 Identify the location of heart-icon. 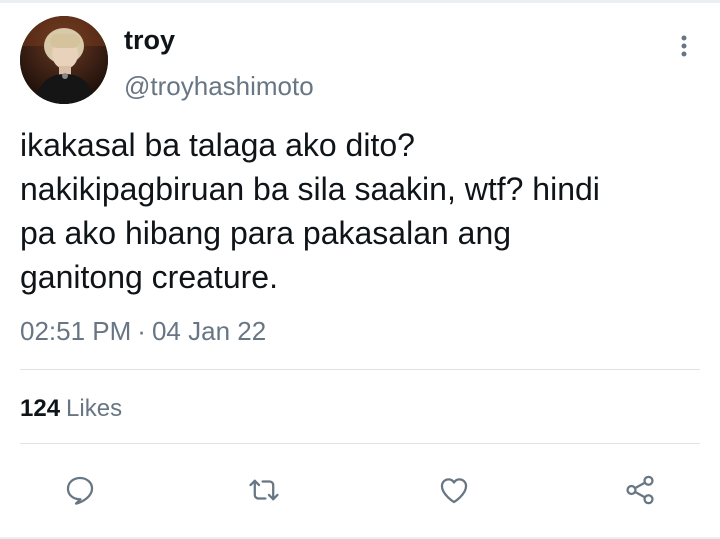
(454, 491).